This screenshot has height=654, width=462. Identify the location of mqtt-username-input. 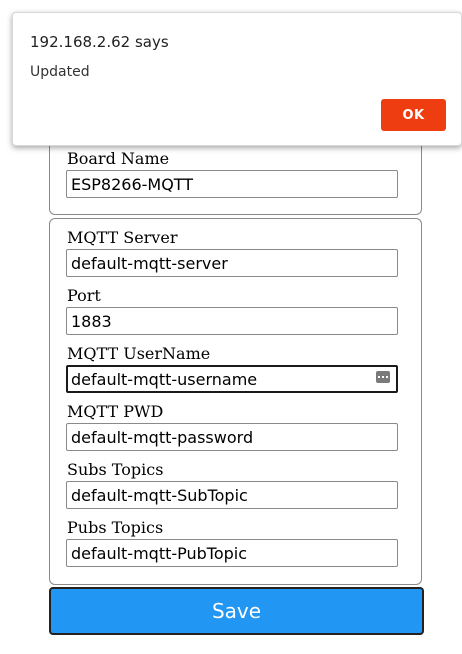
(232, 379).